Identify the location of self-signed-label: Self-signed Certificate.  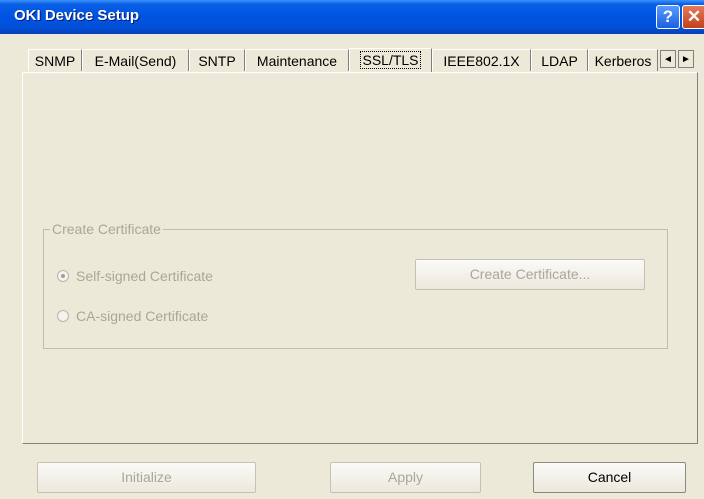
(144, 276).